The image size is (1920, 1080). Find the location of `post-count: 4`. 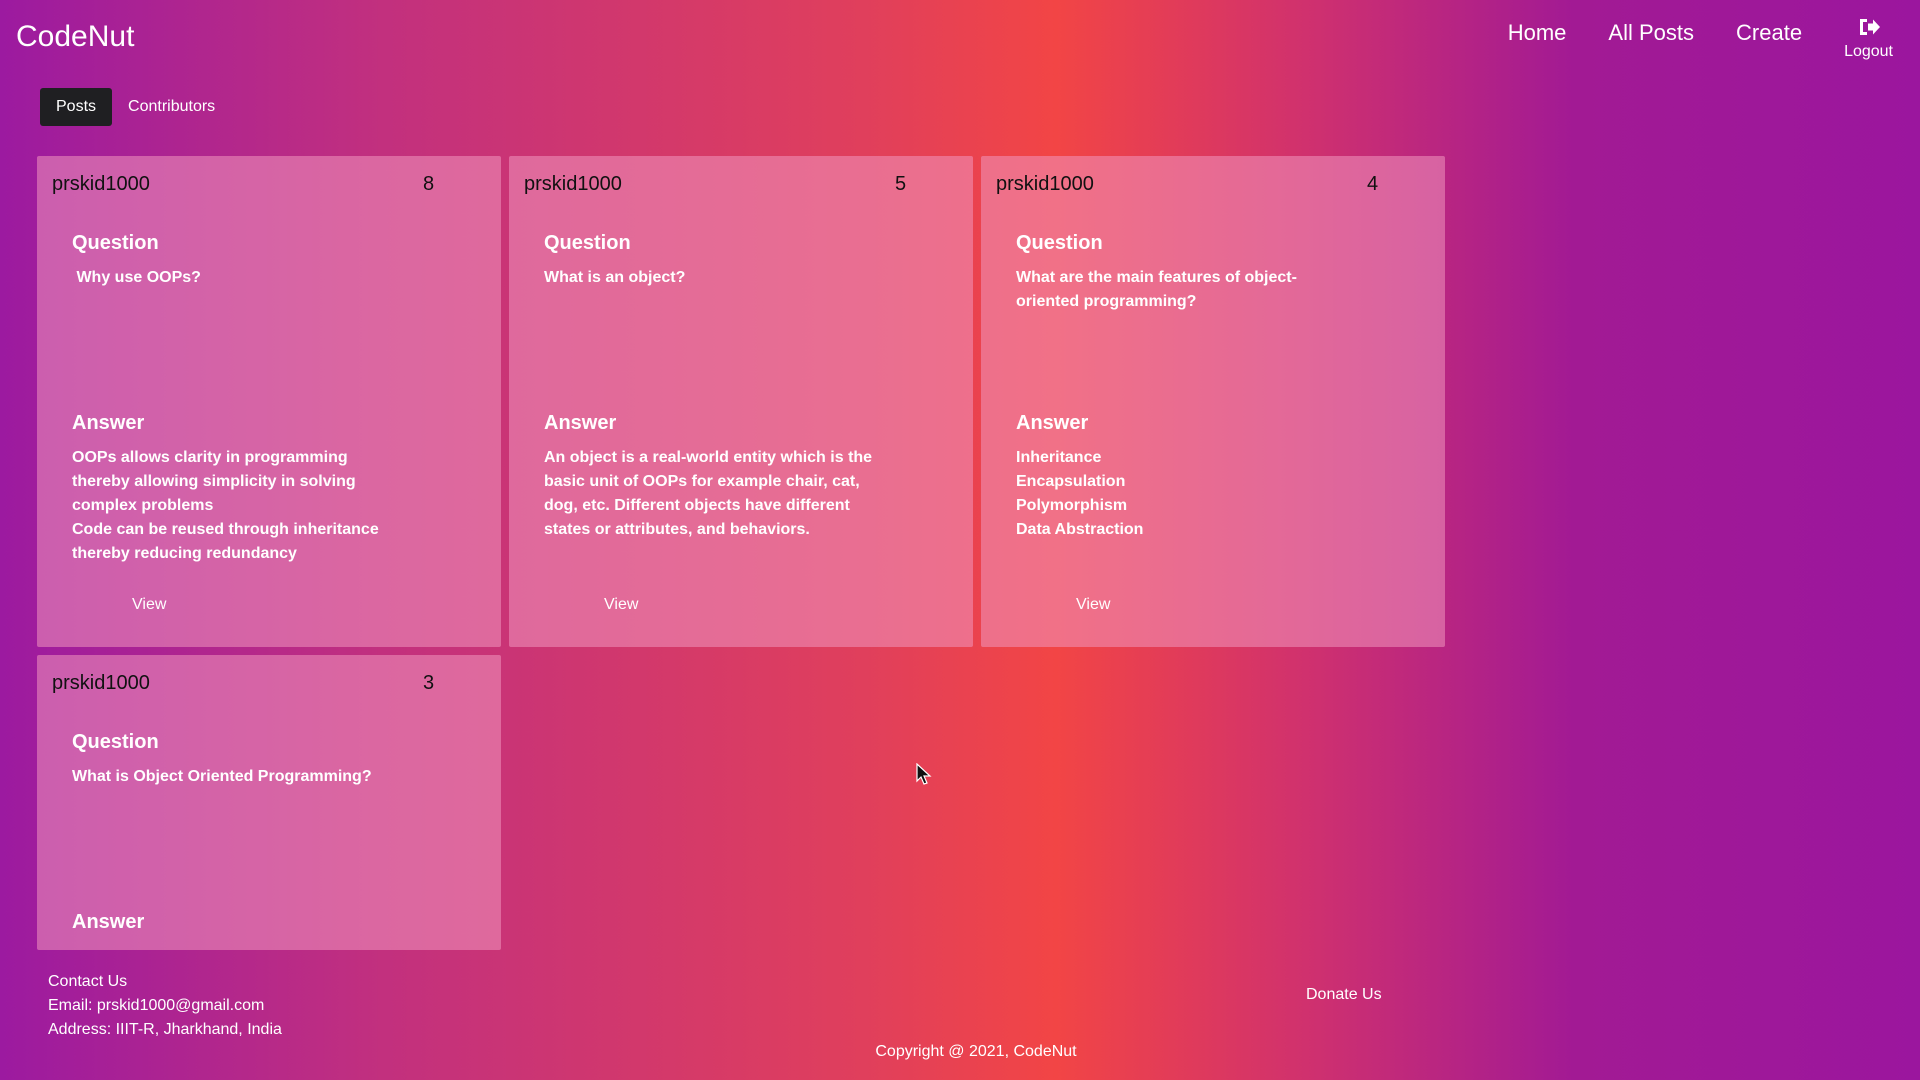

post-count: 4 is located at coordinates (1373, 184).